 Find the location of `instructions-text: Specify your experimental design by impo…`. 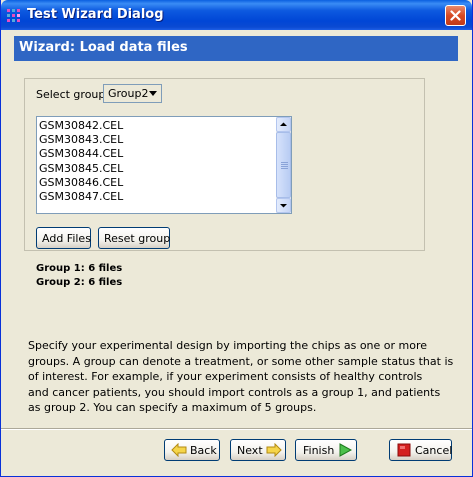

instructions-text: Specify your experimental design by impo… is located at coordinates (241, 377).